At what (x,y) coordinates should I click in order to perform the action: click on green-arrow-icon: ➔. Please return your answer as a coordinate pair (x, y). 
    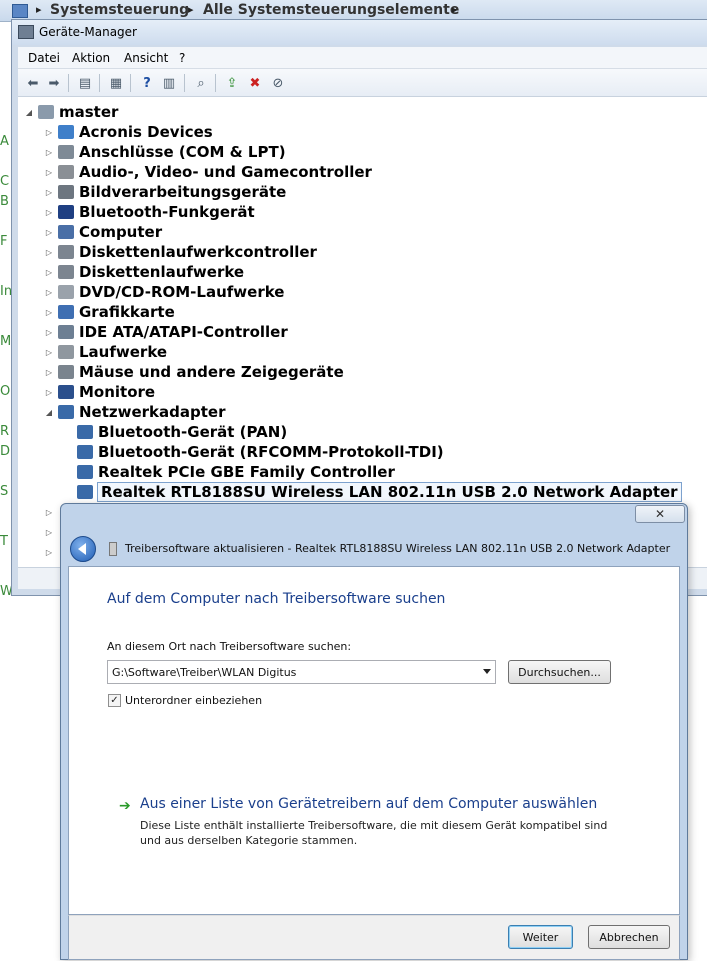
    Looking at the image, I should click on (125, 806).